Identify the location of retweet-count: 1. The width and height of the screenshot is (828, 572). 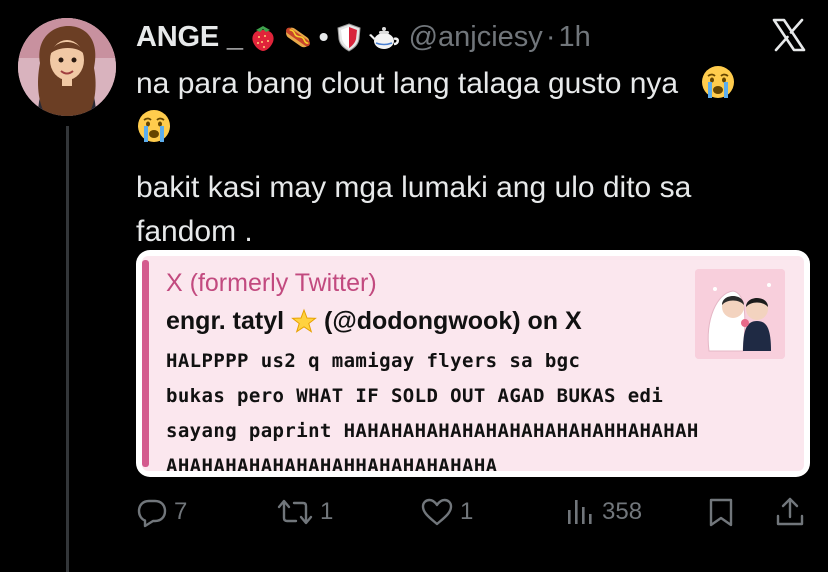
(327, 511).